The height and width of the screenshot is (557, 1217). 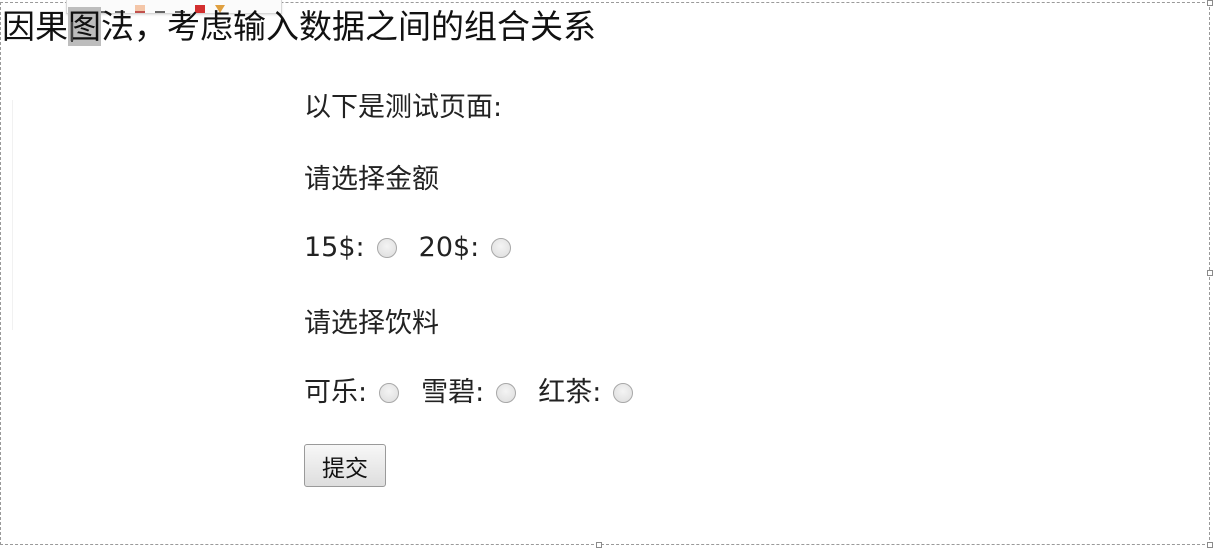 What do you see at coordinates (1210, 545) in the screenshot?
I see `resize-handle-bottom-right` at bounding box center [1210, 545].